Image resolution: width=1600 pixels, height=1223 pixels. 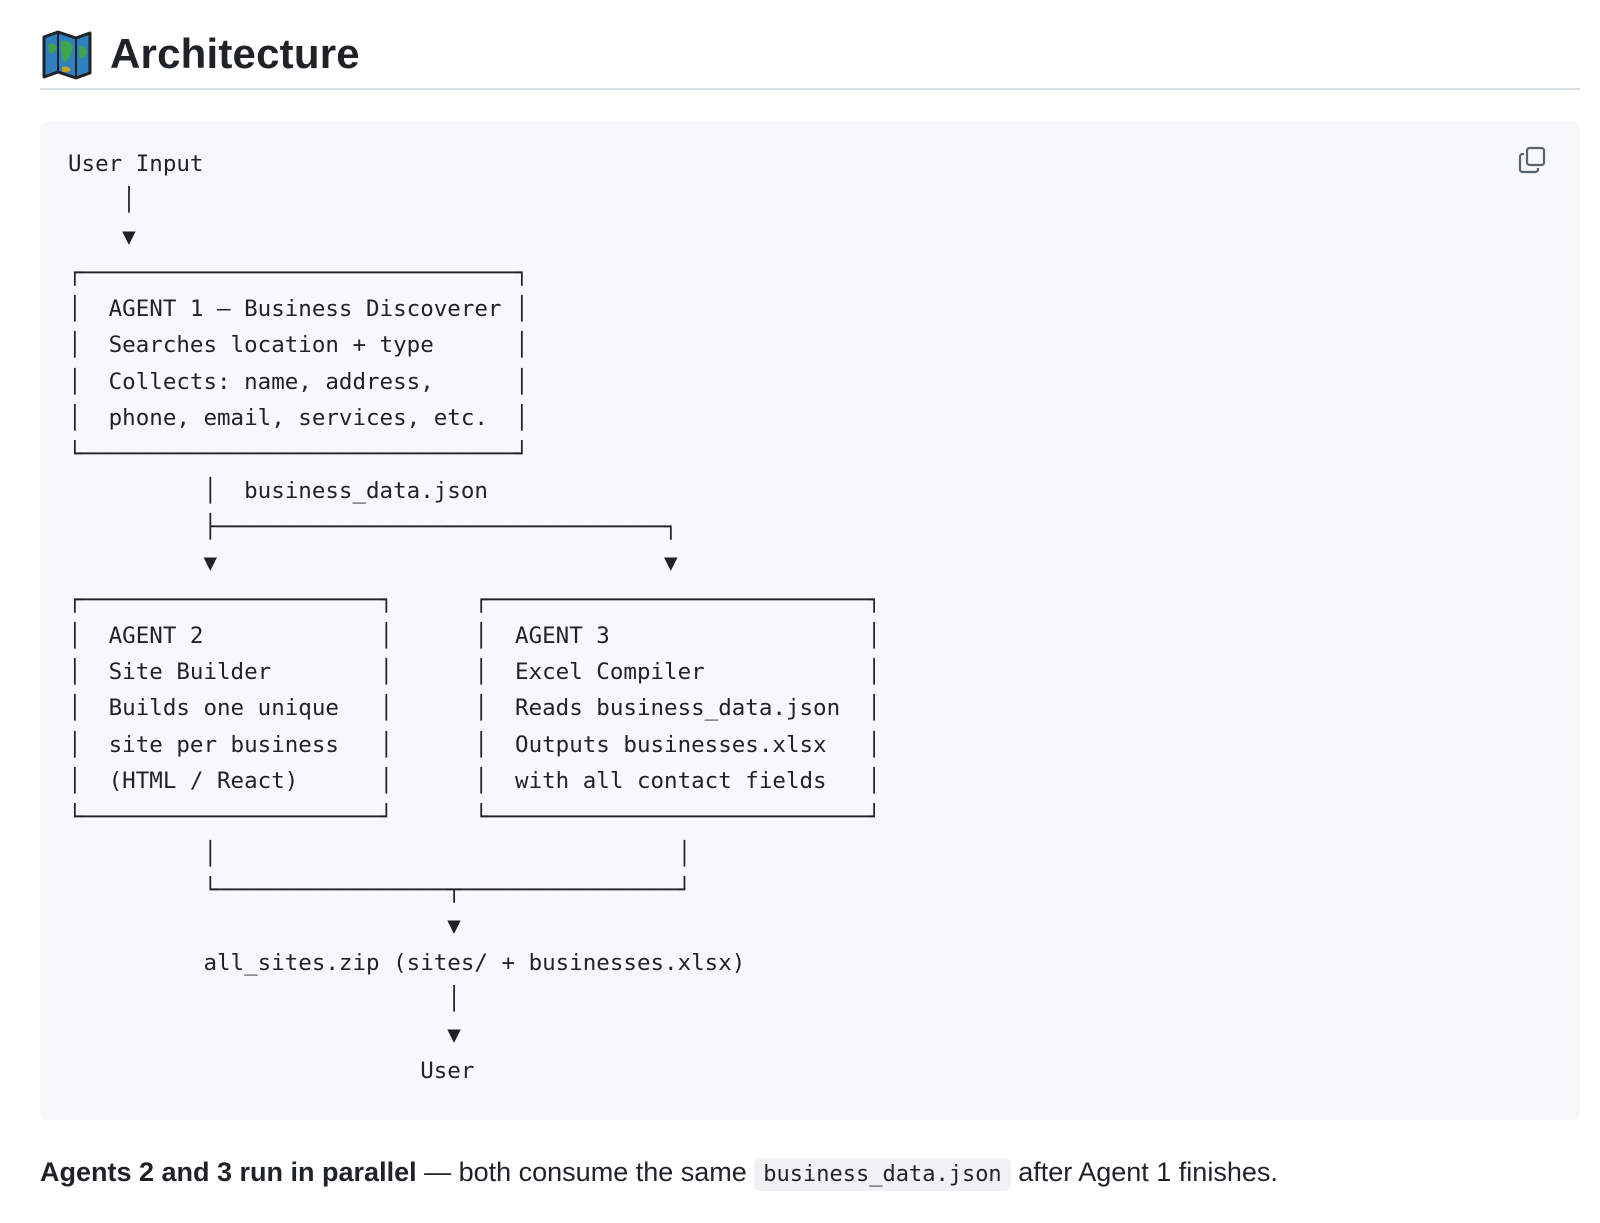 What do you see at coordinates (373, 526) in the screenshot?
I see `diagram-line: ├─────────────────────────────────┐` at bounding box center [373, 526].